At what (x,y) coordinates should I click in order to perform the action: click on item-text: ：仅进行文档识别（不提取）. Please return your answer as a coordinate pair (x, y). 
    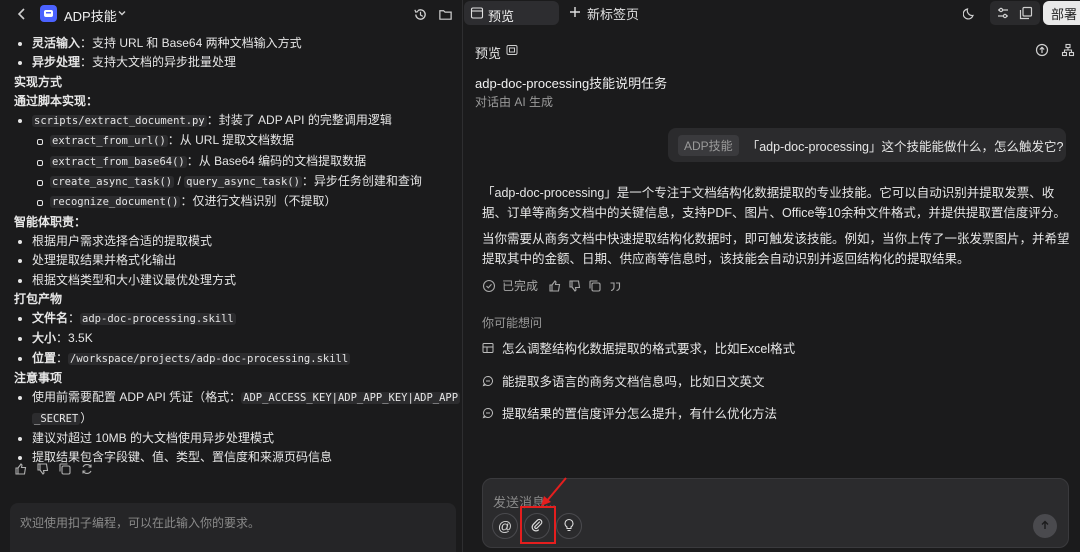
    Looking at the image, I should click on (258, 201).